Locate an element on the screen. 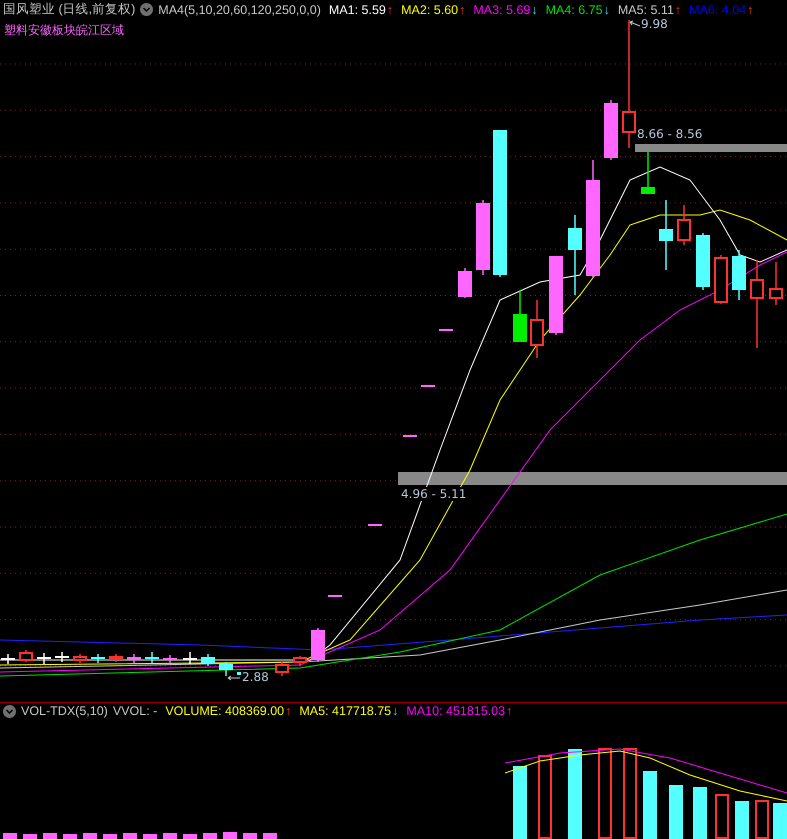  indicator-reading: MA3: 5.69 is located at coordinates (501, 9).